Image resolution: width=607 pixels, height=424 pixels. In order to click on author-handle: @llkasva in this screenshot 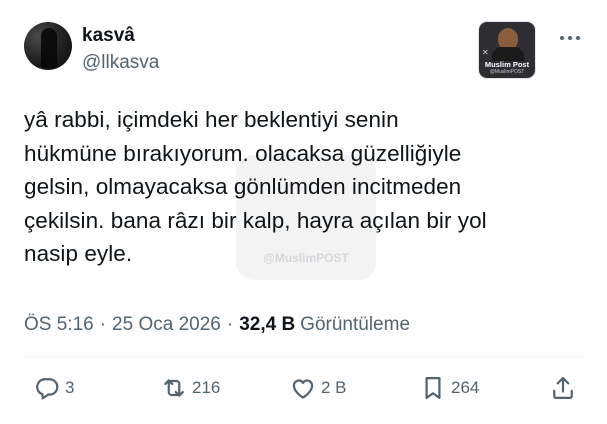, I will do `click(120, 63)`.